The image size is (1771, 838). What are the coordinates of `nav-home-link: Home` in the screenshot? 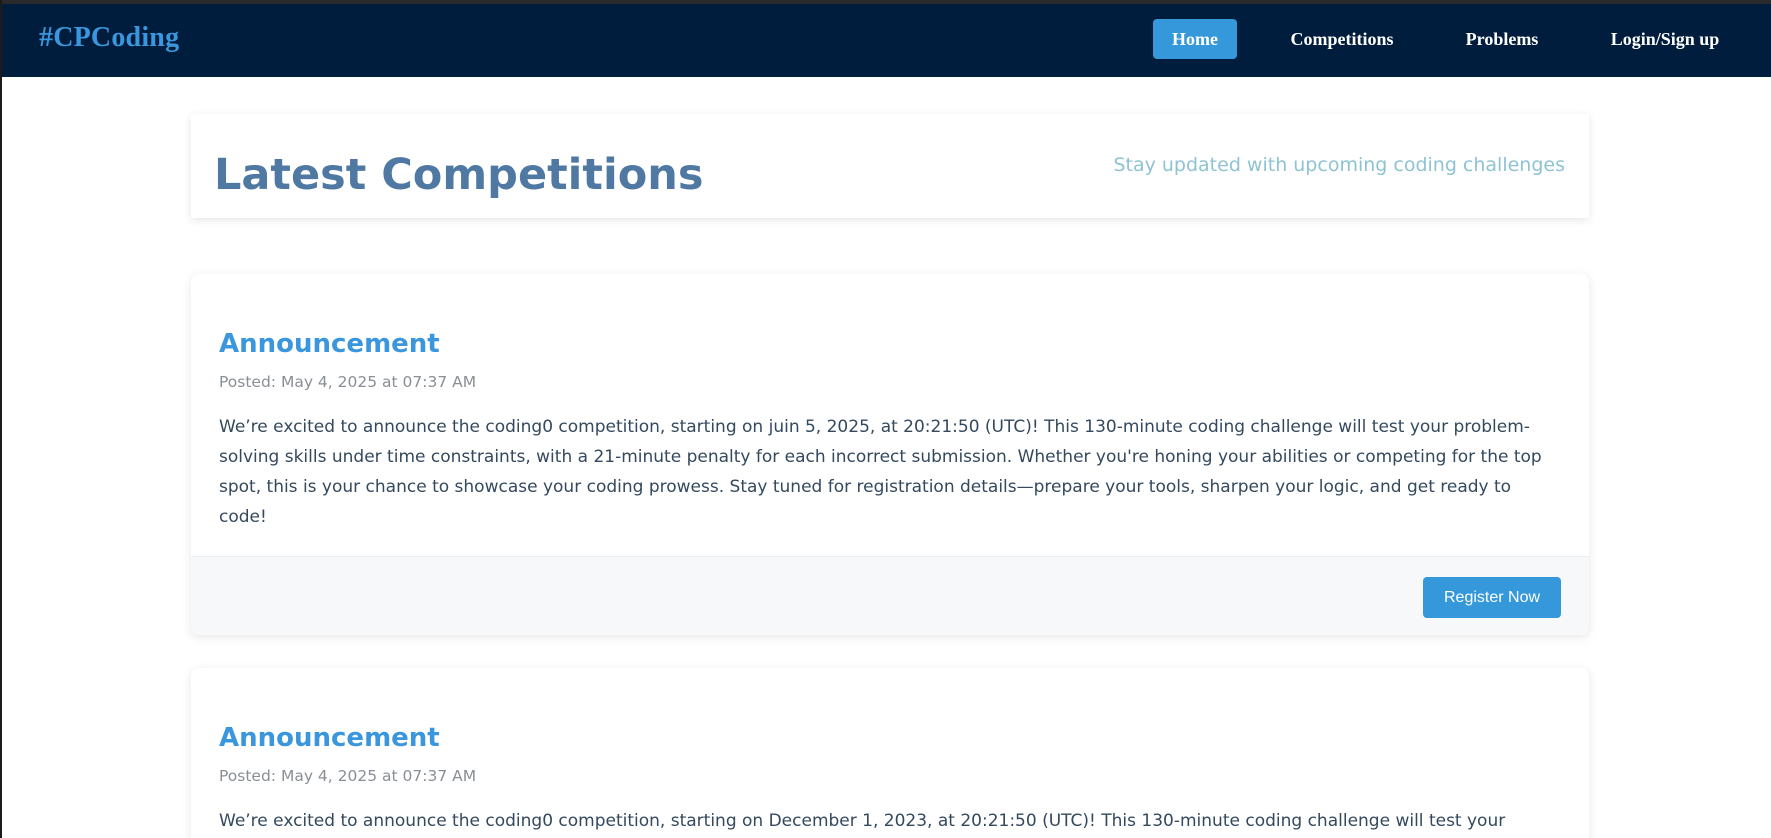 It's located at (1195, 39).